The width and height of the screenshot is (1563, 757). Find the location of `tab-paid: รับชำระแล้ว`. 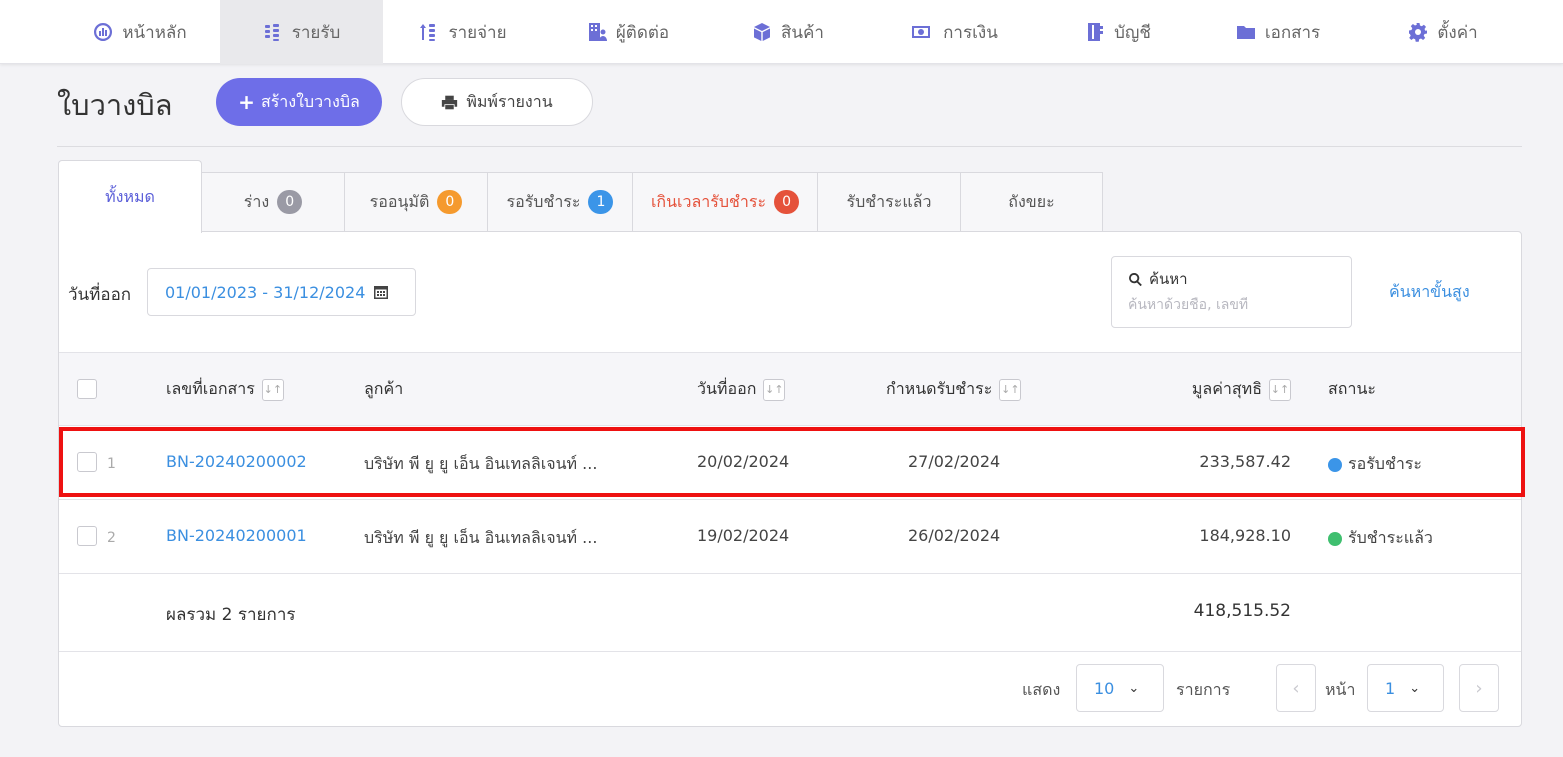

tab-paid: รับชำระแล้ว is located at coordinates (889, 202).